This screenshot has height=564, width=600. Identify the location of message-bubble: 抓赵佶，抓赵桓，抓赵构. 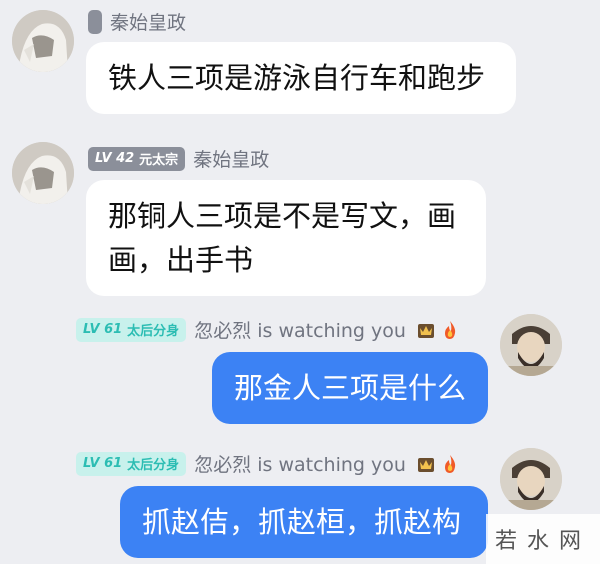
(304, 522).